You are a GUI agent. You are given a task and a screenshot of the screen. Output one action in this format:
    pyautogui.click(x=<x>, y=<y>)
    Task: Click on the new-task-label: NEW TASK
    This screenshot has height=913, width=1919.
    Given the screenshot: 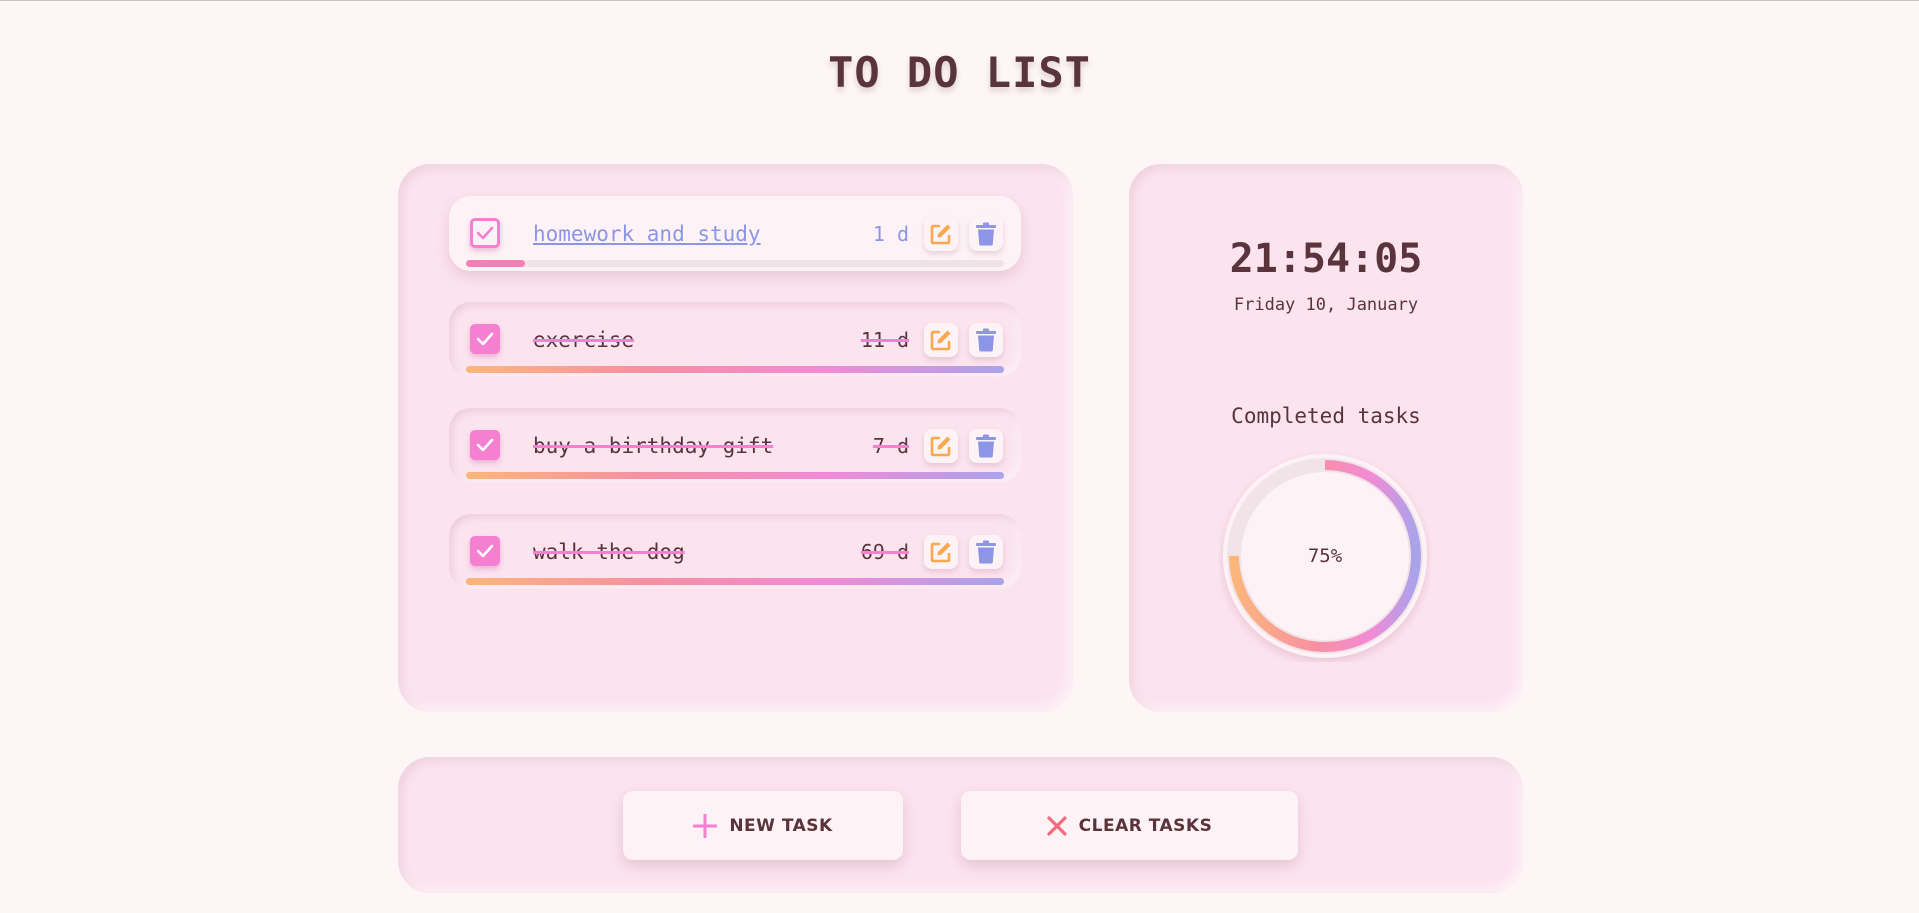 What is the action you would take?
    pyautogui.click(x=781, y=825)
    